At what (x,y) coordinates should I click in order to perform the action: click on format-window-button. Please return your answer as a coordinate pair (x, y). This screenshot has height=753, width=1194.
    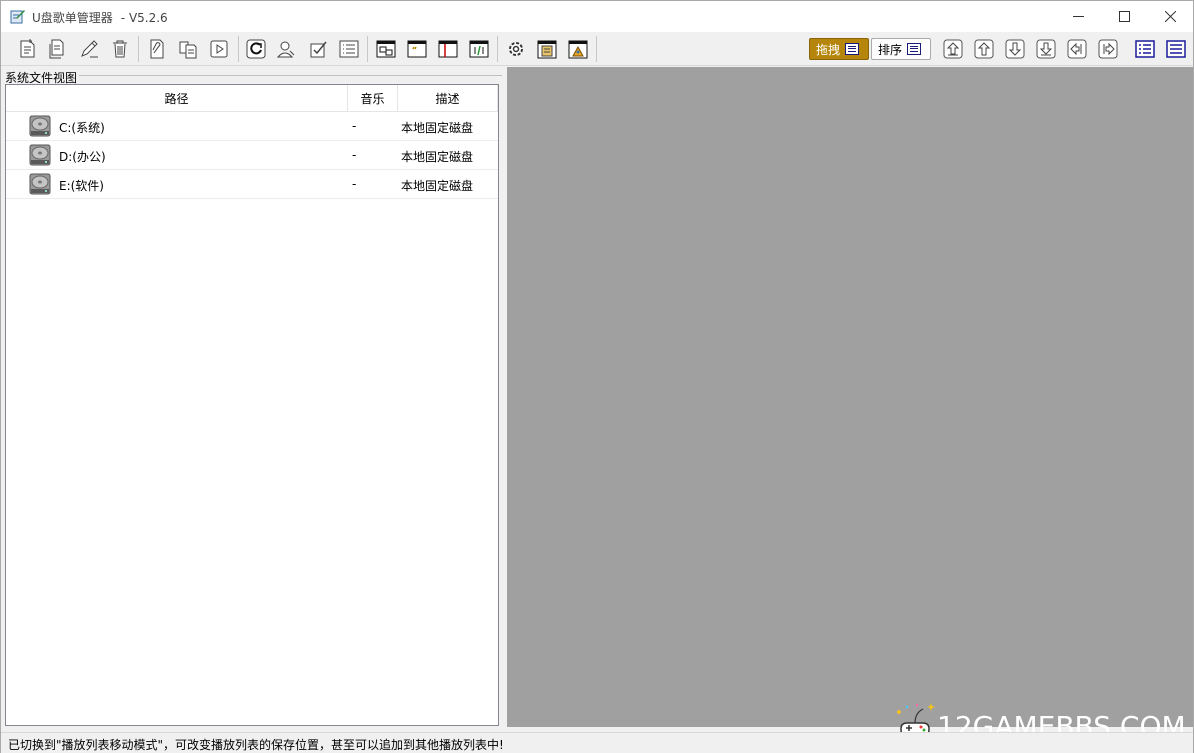
    Looking at the image, I should click on (479, 49).